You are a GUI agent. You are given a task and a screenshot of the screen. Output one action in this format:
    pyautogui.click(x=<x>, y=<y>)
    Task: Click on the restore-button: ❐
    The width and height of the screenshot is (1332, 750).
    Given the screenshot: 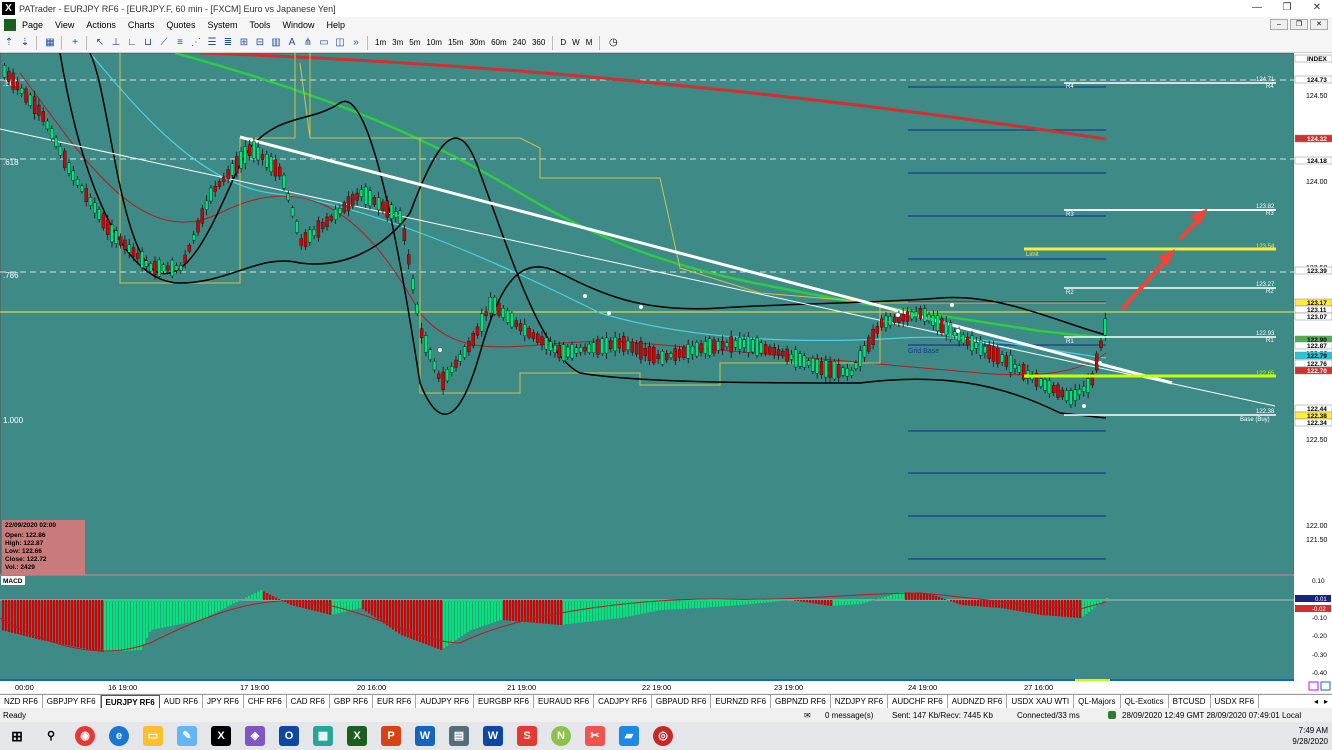 What is the action you would take?
    pyautogui.click(x=1287, y=8)
    